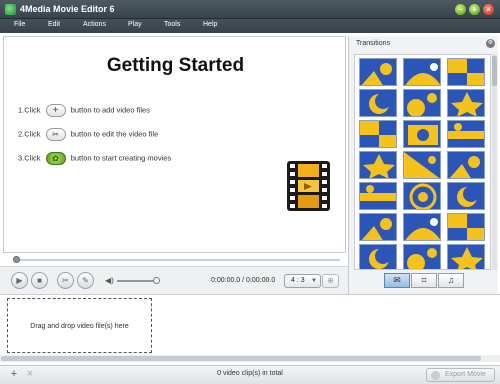 This screenshot has width=500, height=384. I want to click on edit-file-button: ✂, so click(55, 134).